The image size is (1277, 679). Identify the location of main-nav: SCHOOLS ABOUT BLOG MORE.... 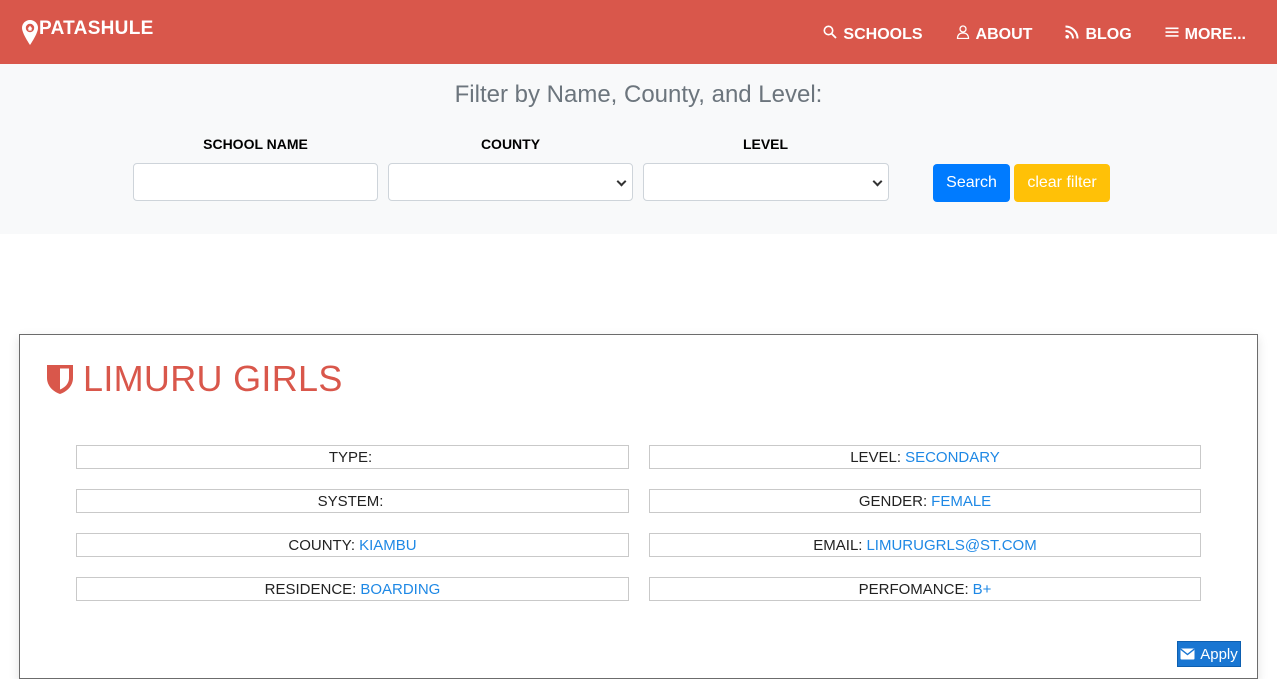
(1018, 35).